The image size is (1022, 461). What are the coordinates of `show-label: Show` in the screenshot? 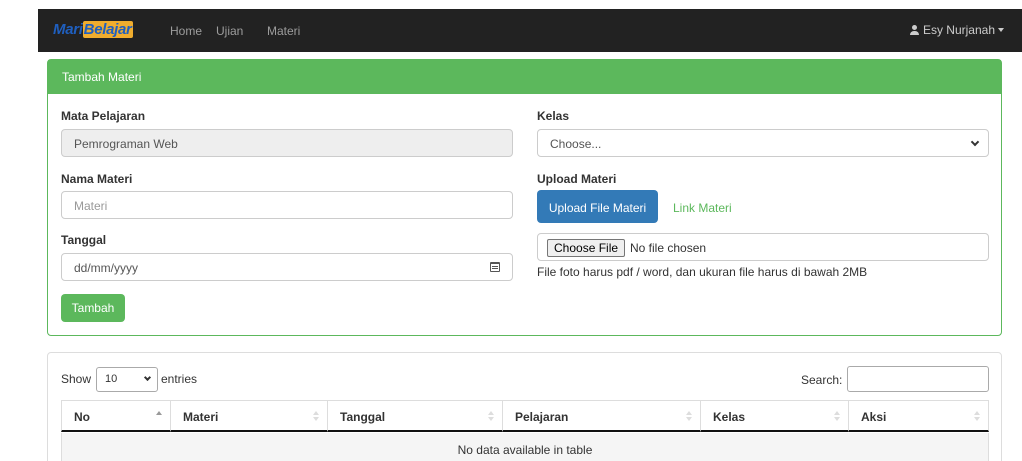 It's located at (76, 379).